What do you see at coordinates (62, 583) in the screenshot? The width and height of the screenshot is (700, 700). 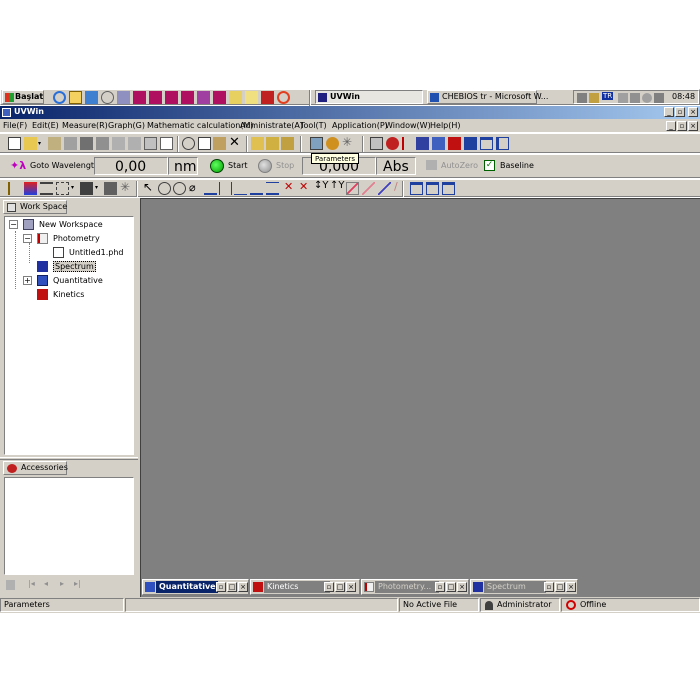 I see `next-record-icon: ▸` at bounding box center [62, 583].